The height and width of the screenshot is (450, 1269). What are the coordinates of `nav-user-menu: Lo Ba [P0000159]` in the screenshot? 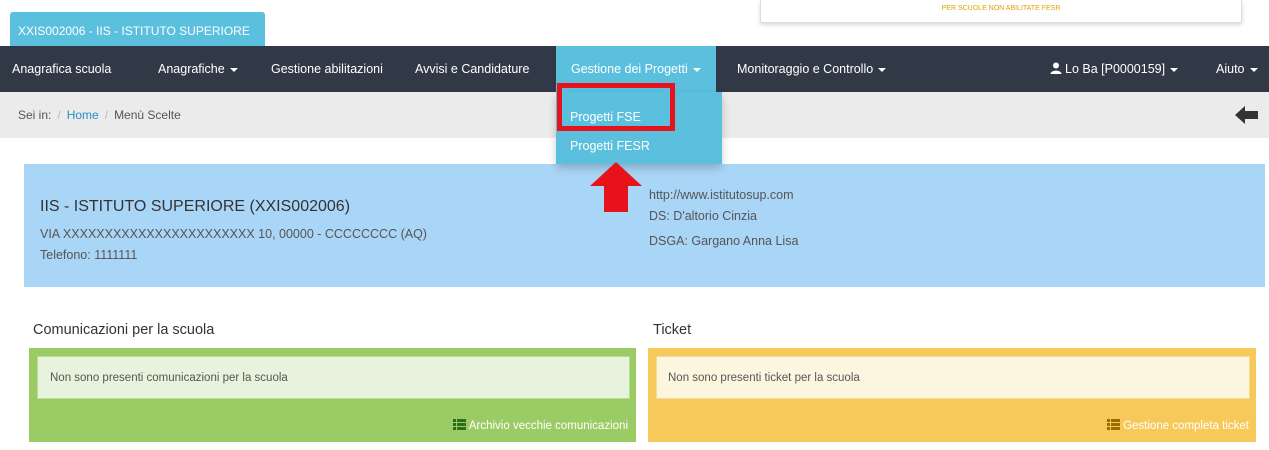 It's located at (1114, 69).